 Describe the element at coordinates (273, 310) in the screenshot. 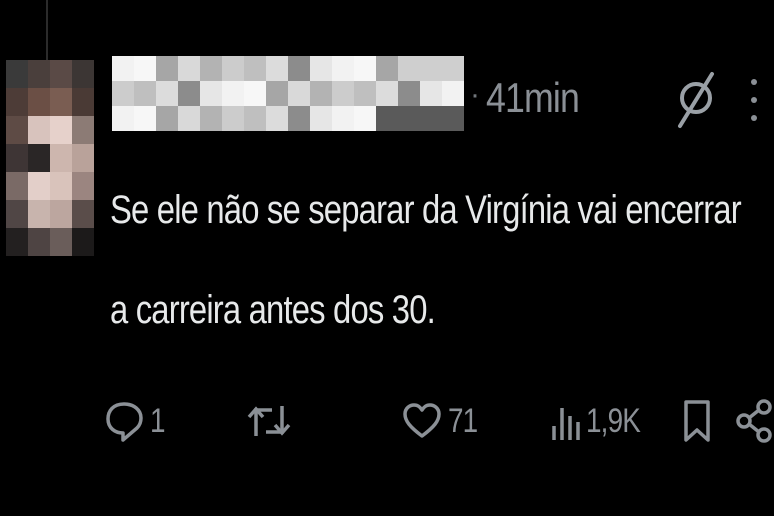

I see `tweet-text-line: a carreira antes dos 30.` at that location.